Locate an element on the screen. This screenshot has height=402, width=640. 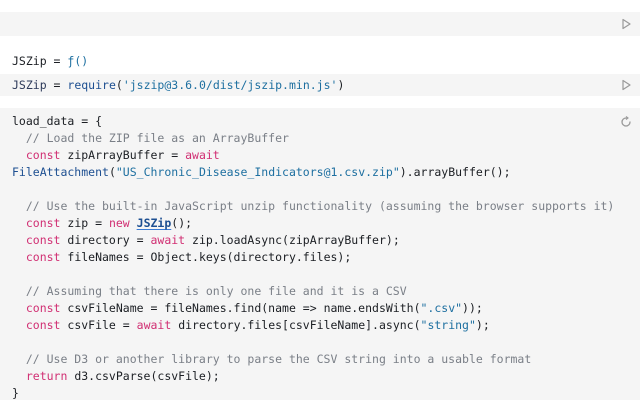
code-comment: // Load the ZIP file as an ArrayBuffer is located at coordinates (150, 138).